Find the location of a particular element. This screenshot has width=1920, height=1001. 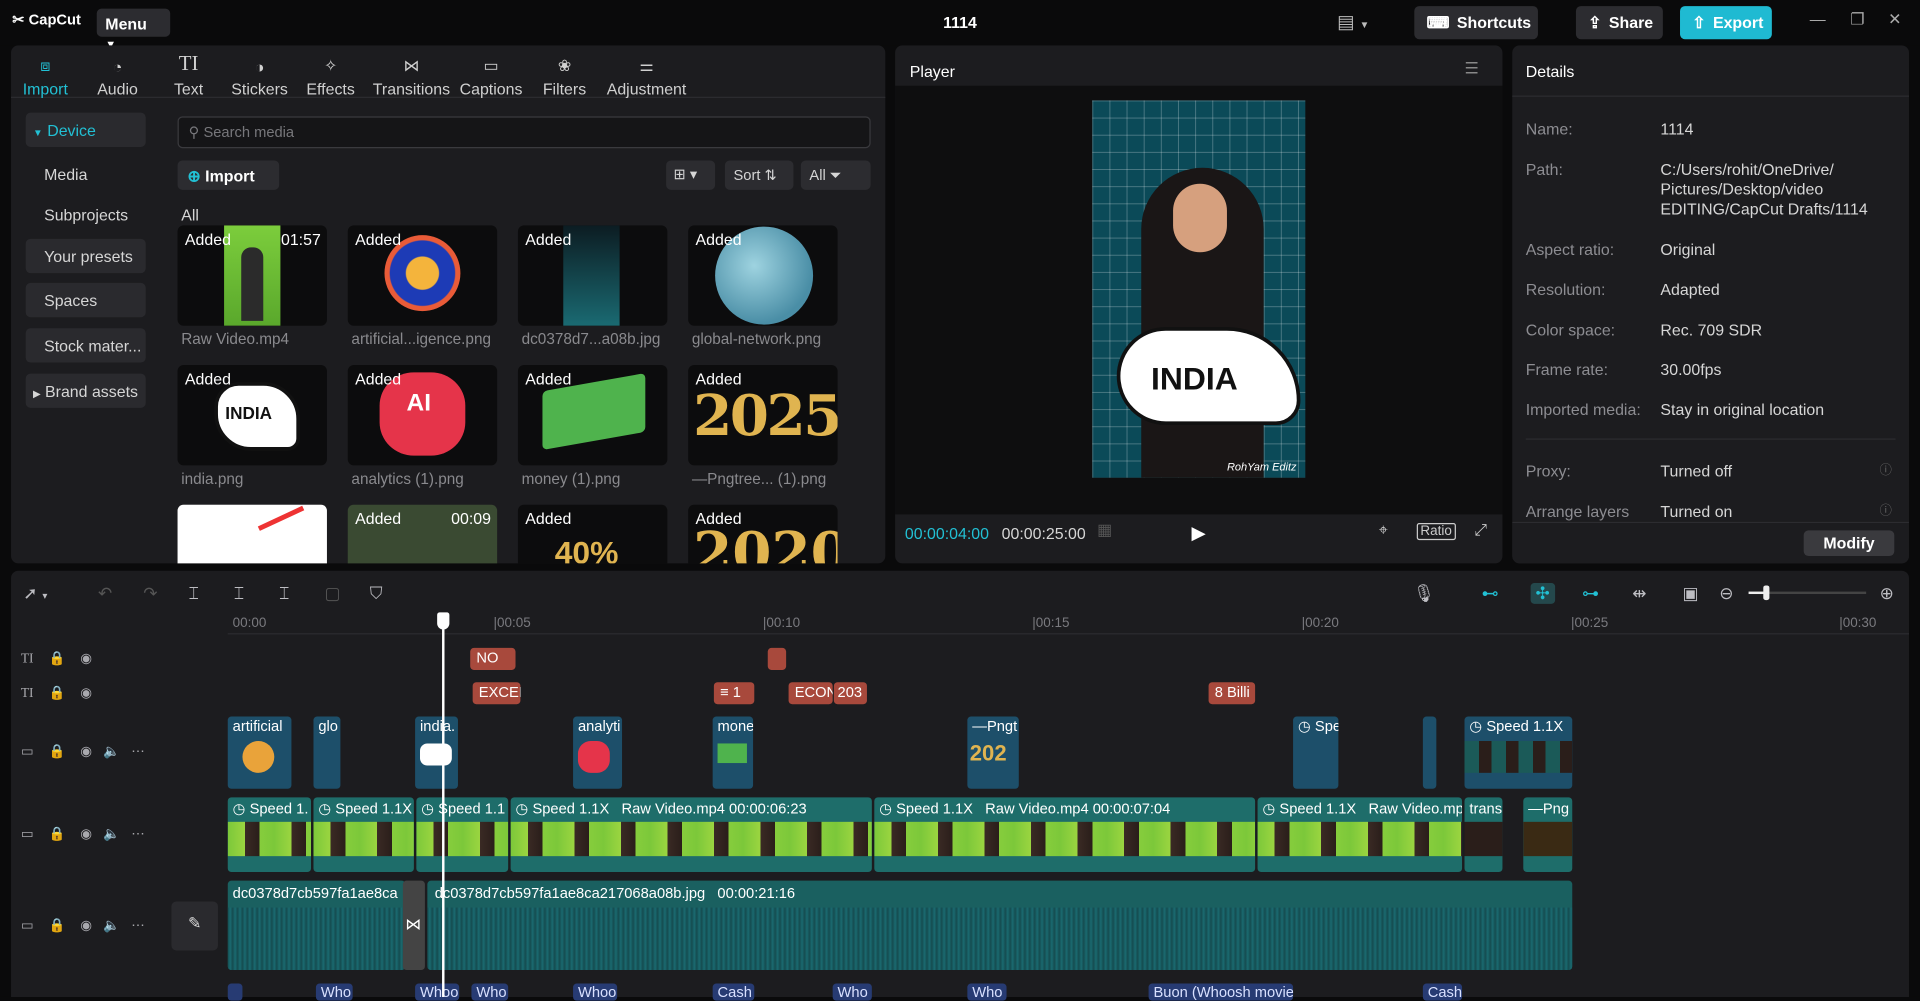

tab-transitions: ⋈ Transitions is located at coordinates (411, 73).